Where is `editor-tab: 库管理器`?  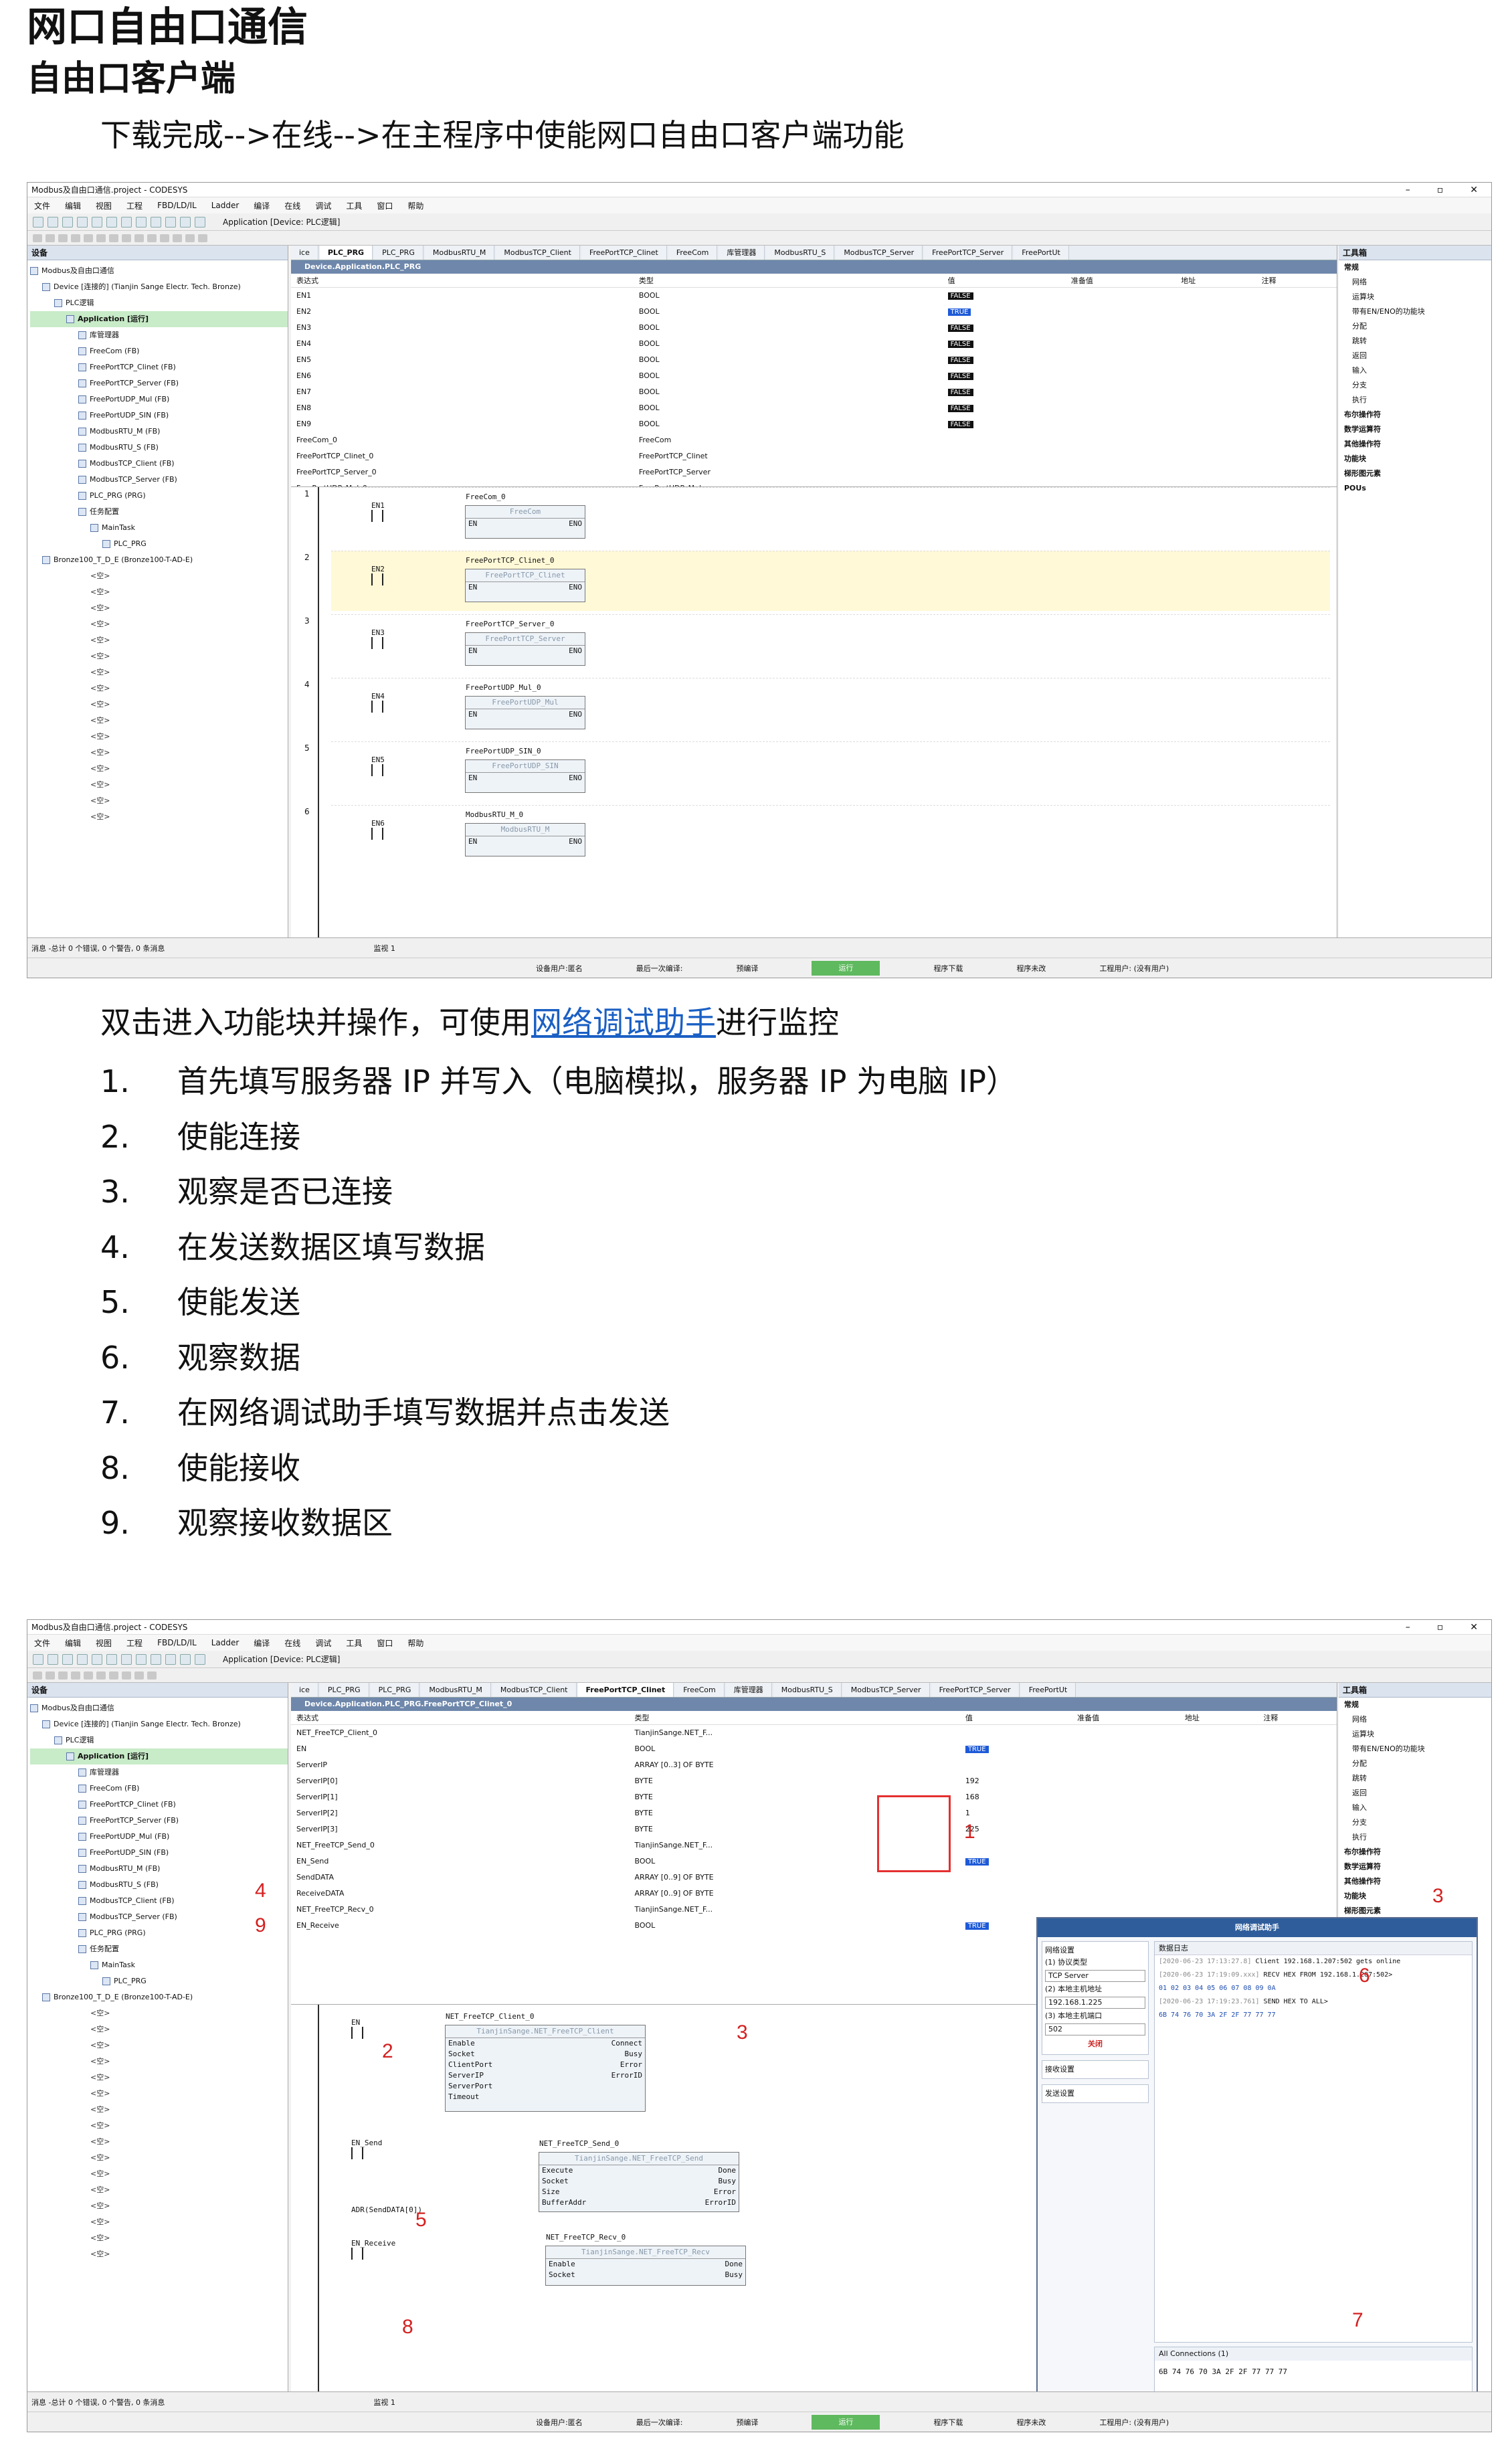 editor-tab: 库管理器 is located at coordinates (742, 253).